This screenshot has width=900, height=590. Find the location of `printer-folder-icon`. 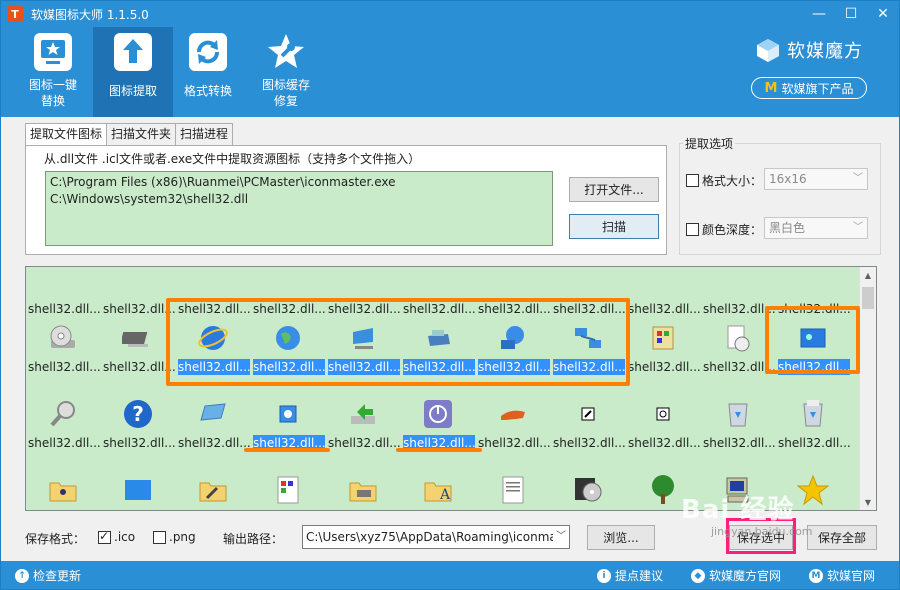

printer-folder-icon is located at coordinates (363, 490).